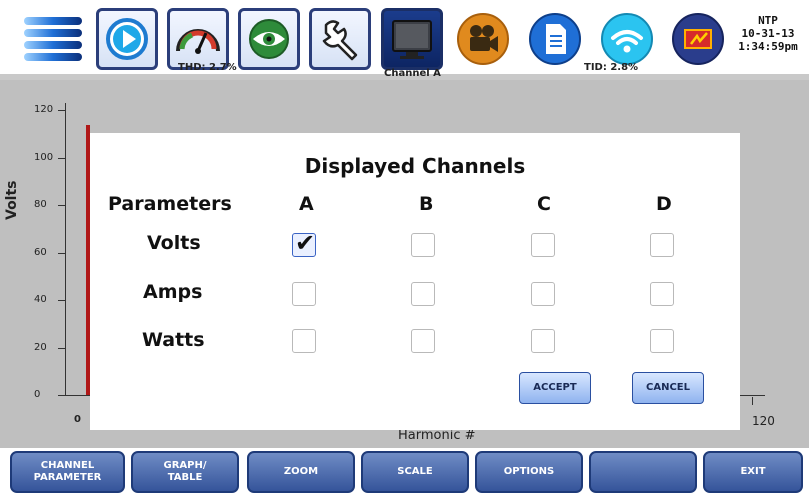 The image size is (809, 495). What do you see at coordinates (173, 292) in the screenshot?
I see `row-label-amps: Amps` at bounding box center [173, 292].